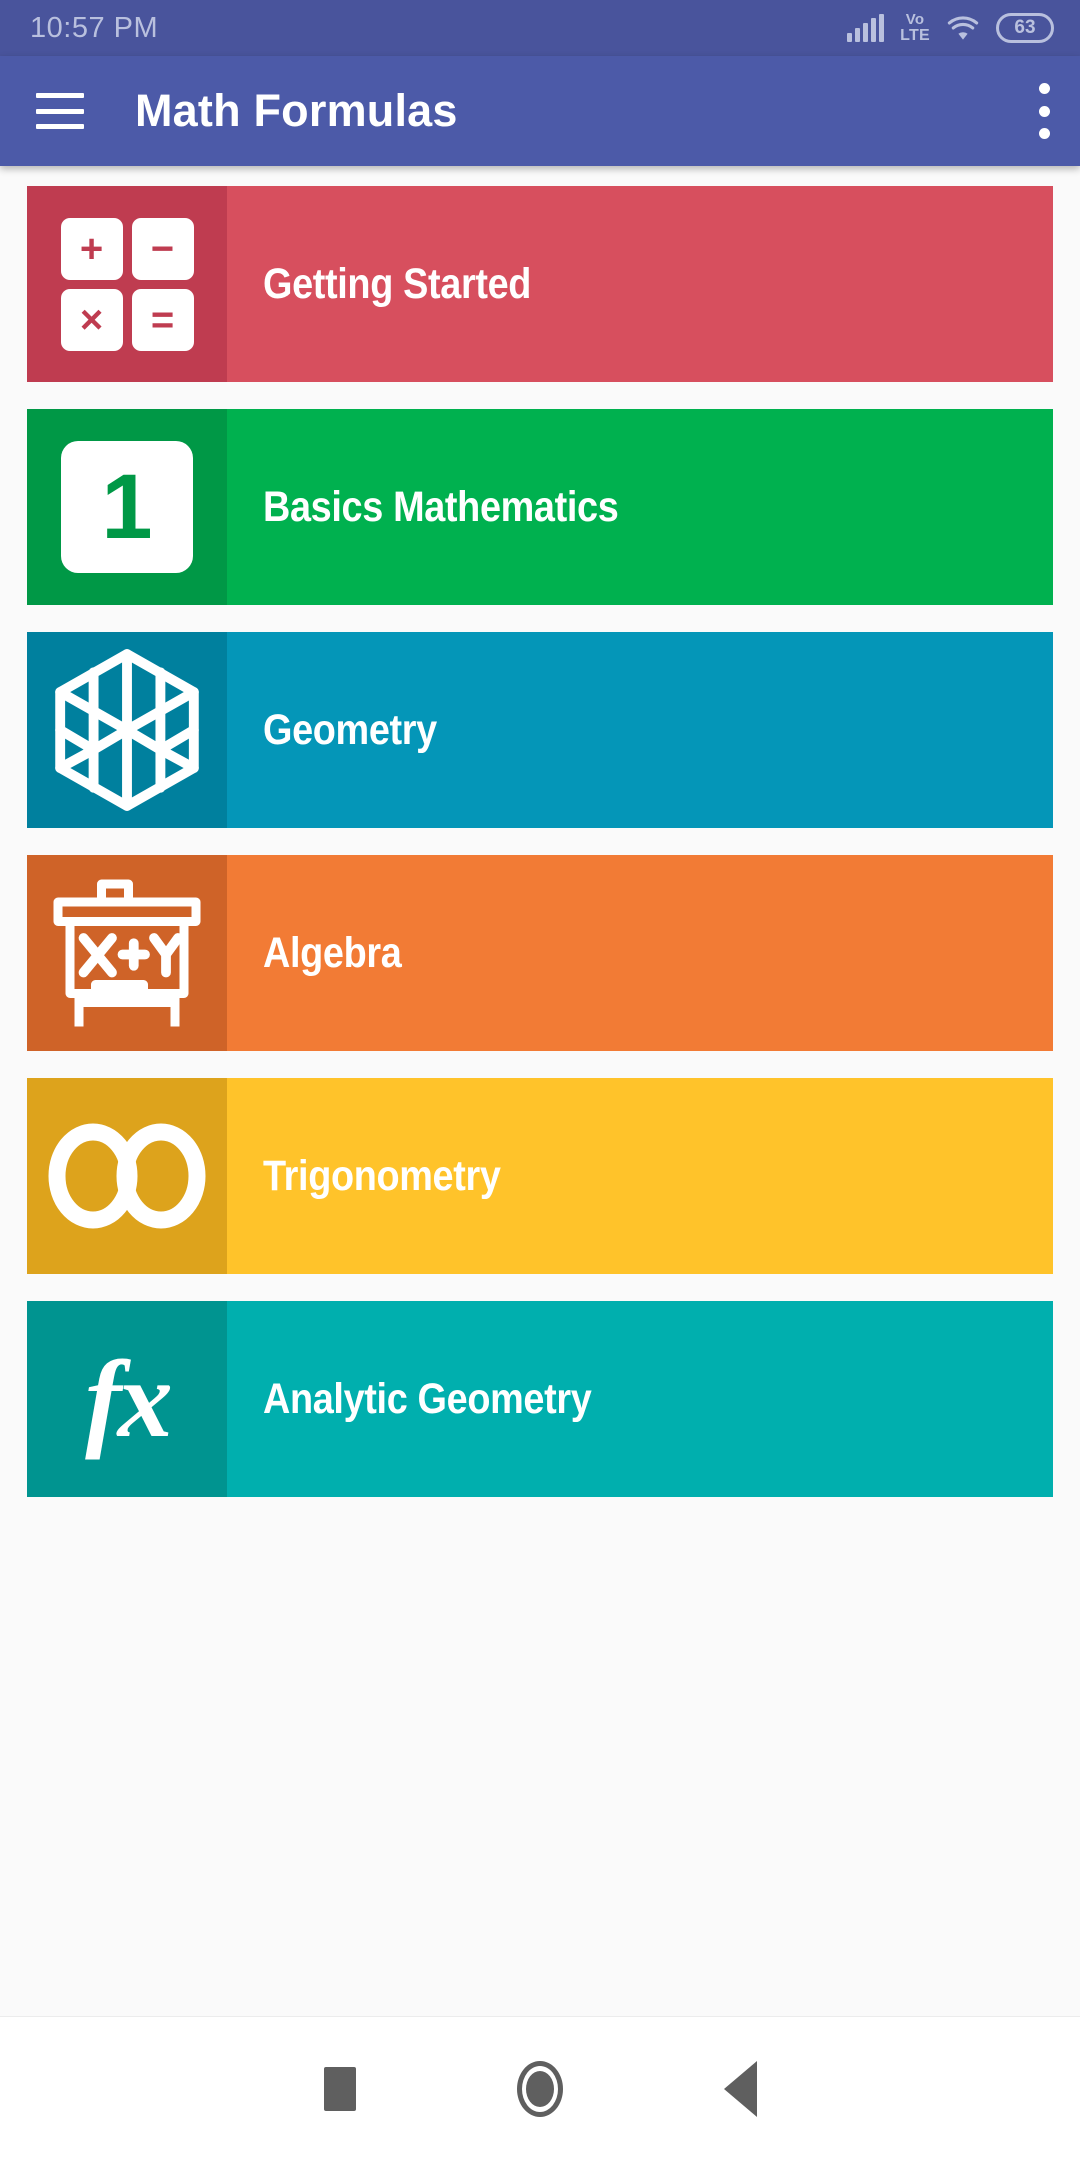 Image resolution: width=1080 pixels, height=2160 pixels. I want to click on list-item-algebra: Algebra, so click(540, 953).